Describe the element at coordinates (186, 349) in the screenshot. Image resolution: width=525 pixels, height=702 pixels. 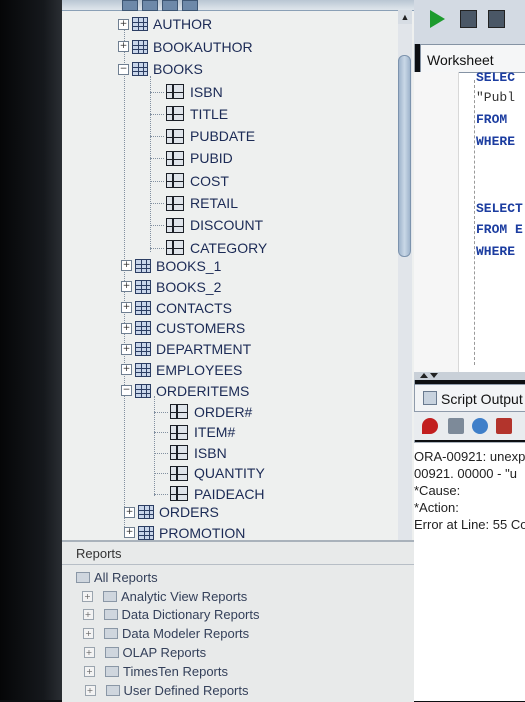
I see `tree-table-node: + DEPARTMENT` at that location.